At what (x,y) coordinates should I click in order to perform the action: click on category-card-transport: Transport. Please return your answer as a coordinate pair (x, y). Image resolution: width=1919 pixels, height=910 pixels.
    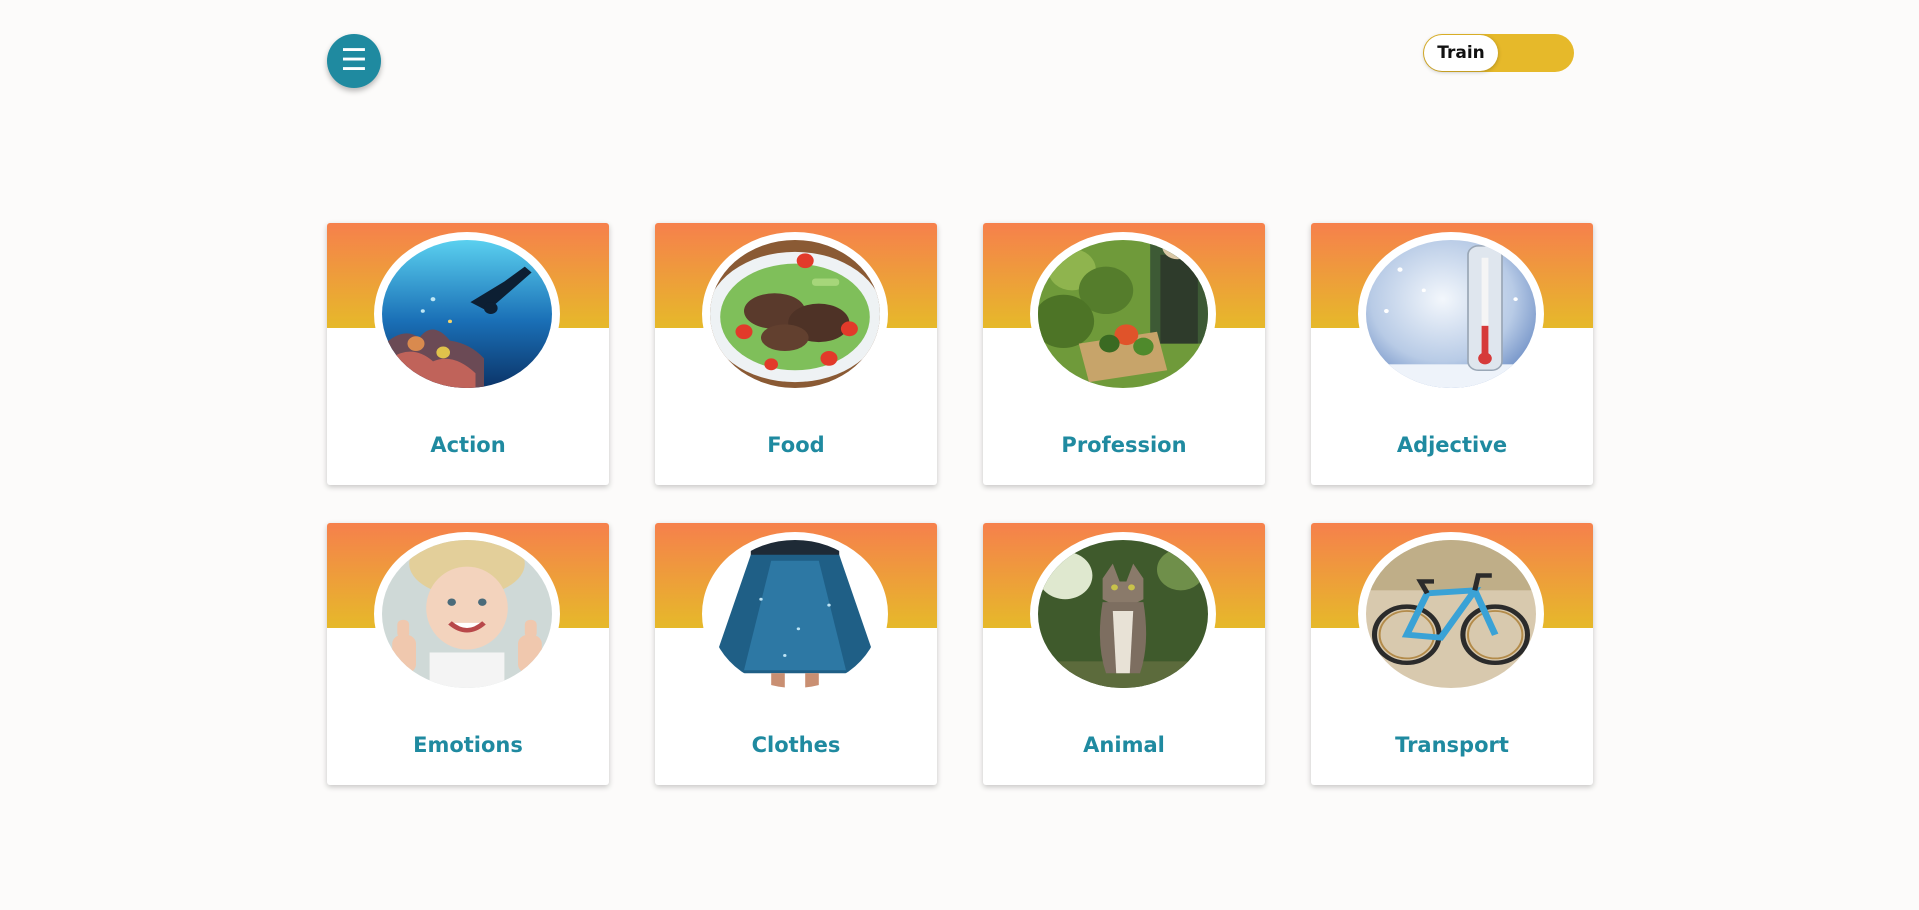
    Looking at the image, I should click on (1452, 654).